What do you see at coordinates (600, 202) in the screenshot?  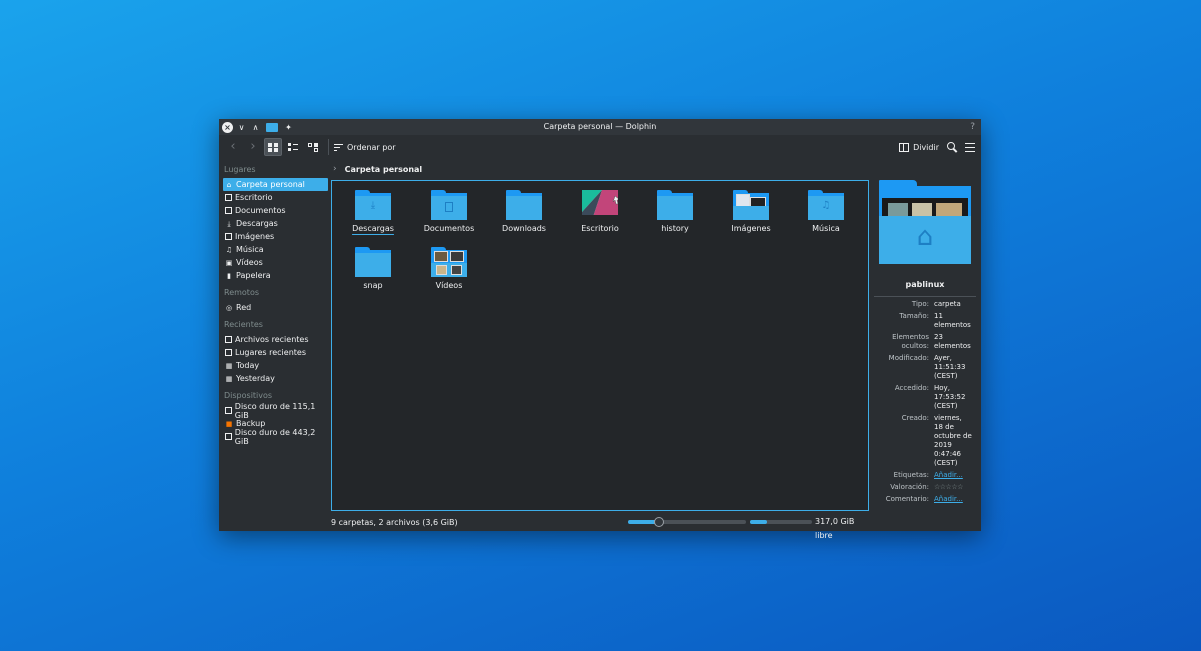 I see `desktop-folder-icon` at bounding box center [600, 202].